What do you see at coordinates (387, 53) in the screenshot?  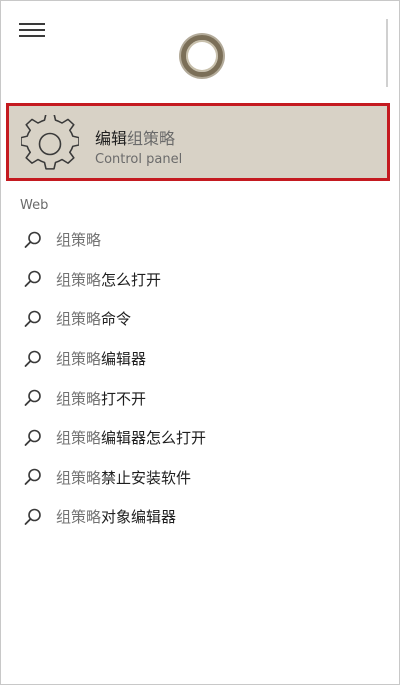 I see `scrollbar` at bounding box center [387, 53].